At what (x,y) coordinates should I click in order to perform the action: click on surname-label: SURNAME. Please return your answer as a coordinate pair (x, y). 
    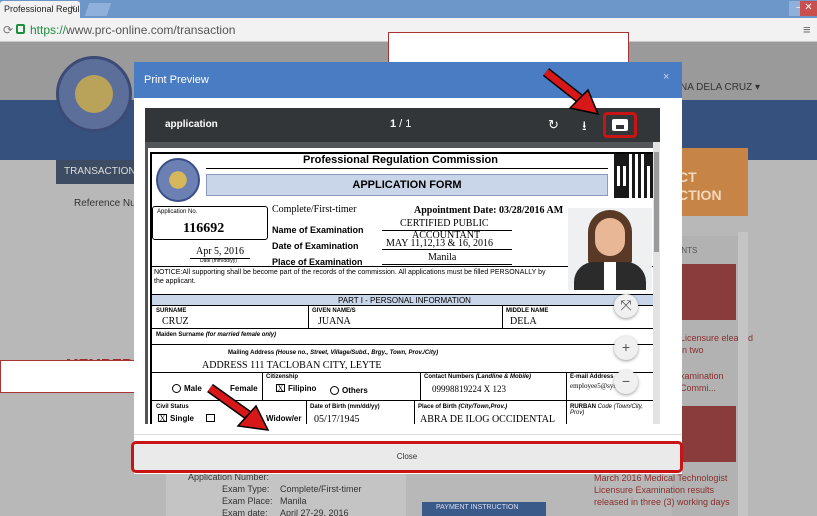
    Looking at the image, I should click on (171, 311).